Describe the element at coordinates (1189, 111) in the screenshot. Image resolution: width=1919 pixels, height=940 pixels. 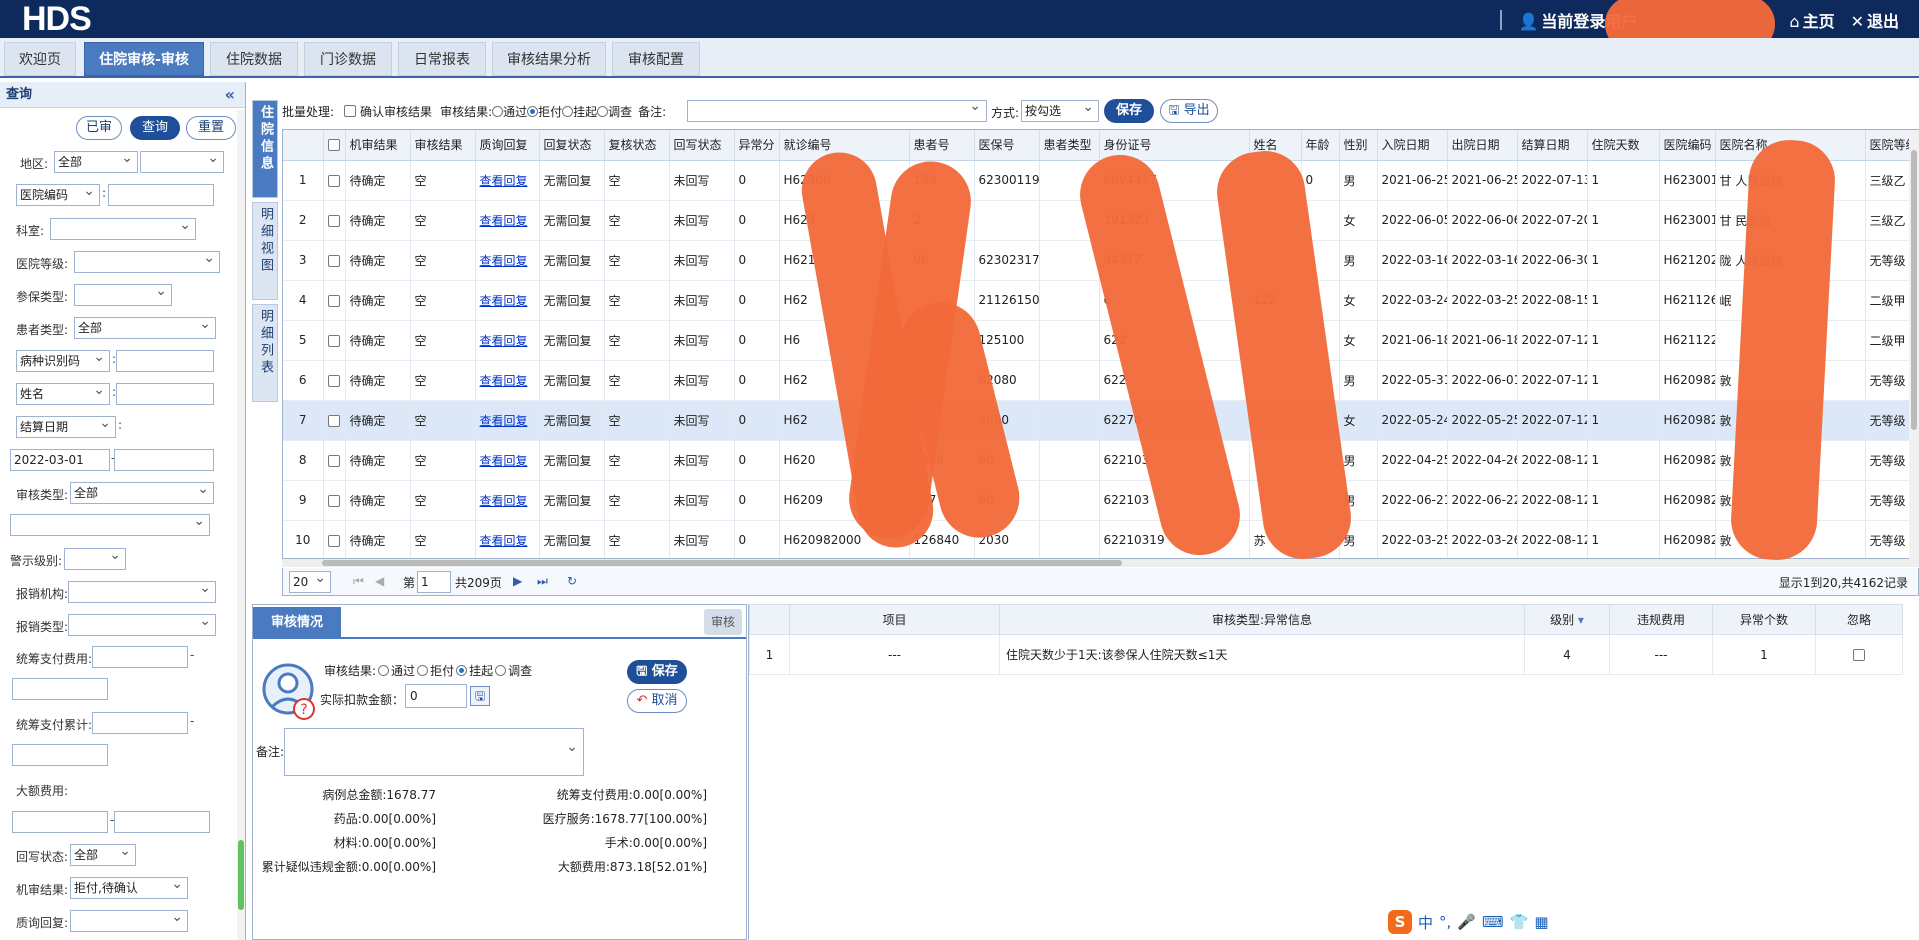
I see `export-button: 🖫 导出` at that location.